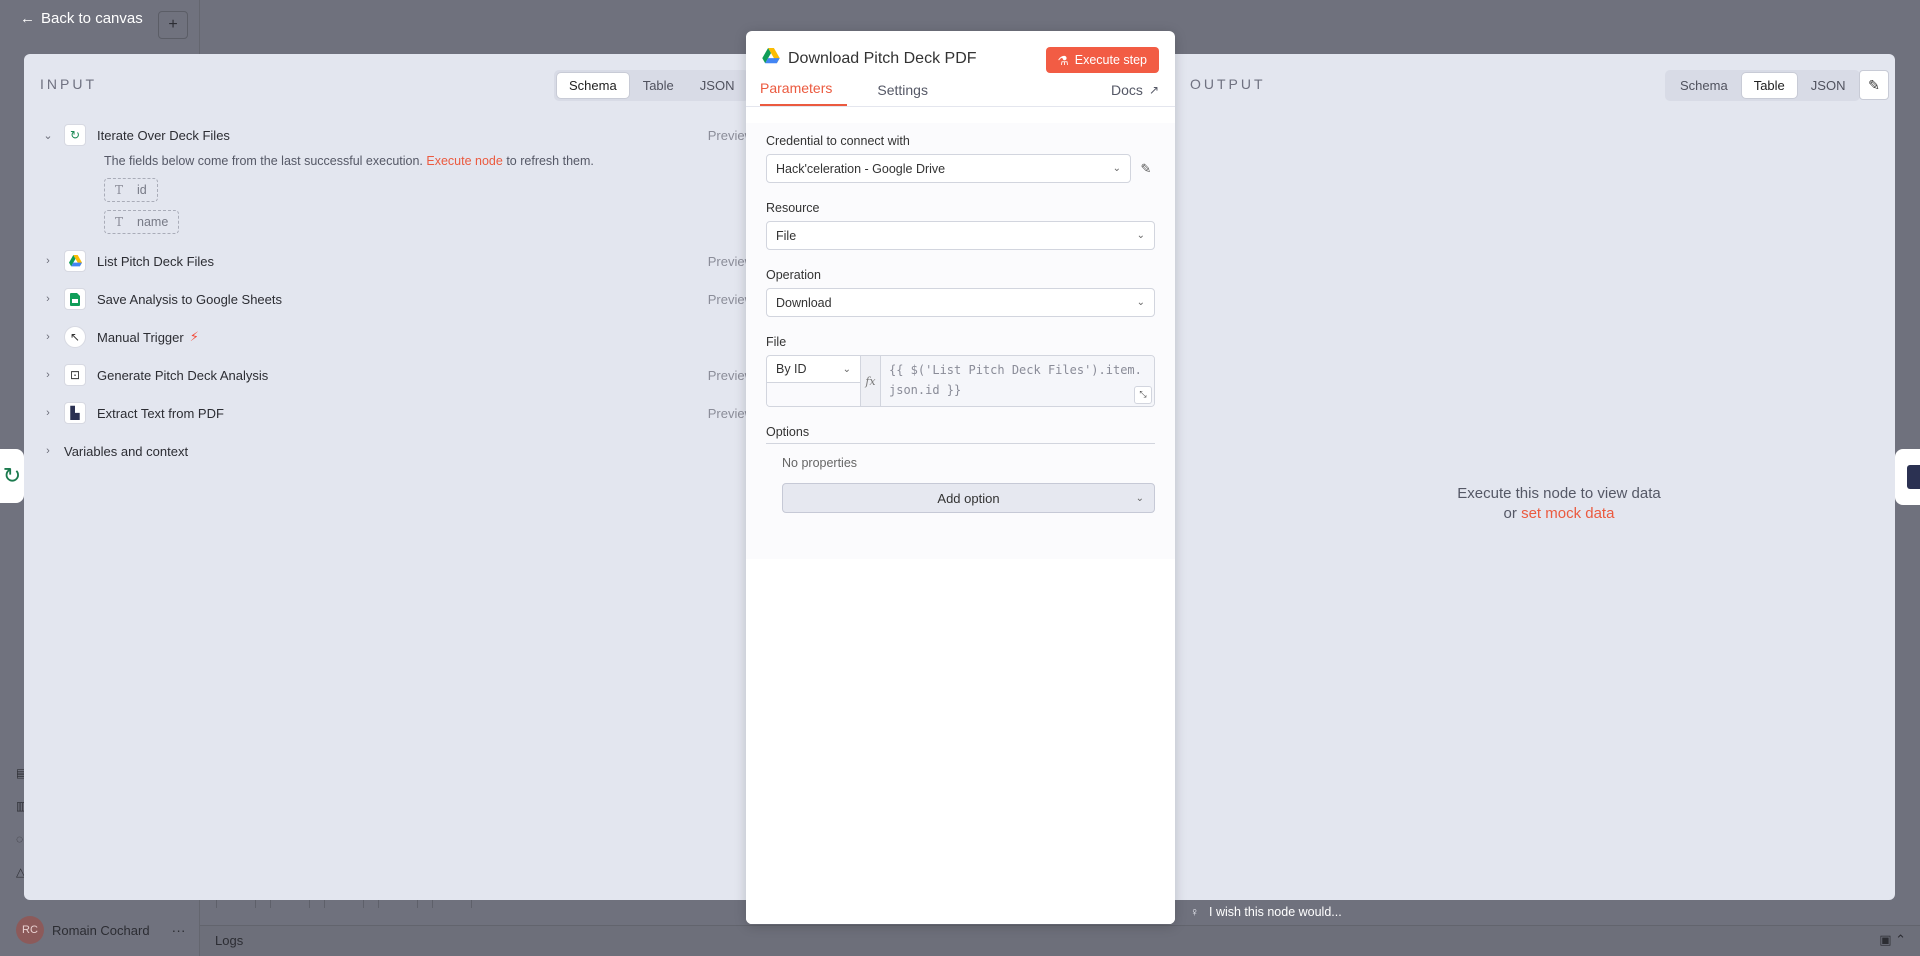 This screenshot has height=956, width=1920. I want to click on avatar: RC, so click(30, 930).